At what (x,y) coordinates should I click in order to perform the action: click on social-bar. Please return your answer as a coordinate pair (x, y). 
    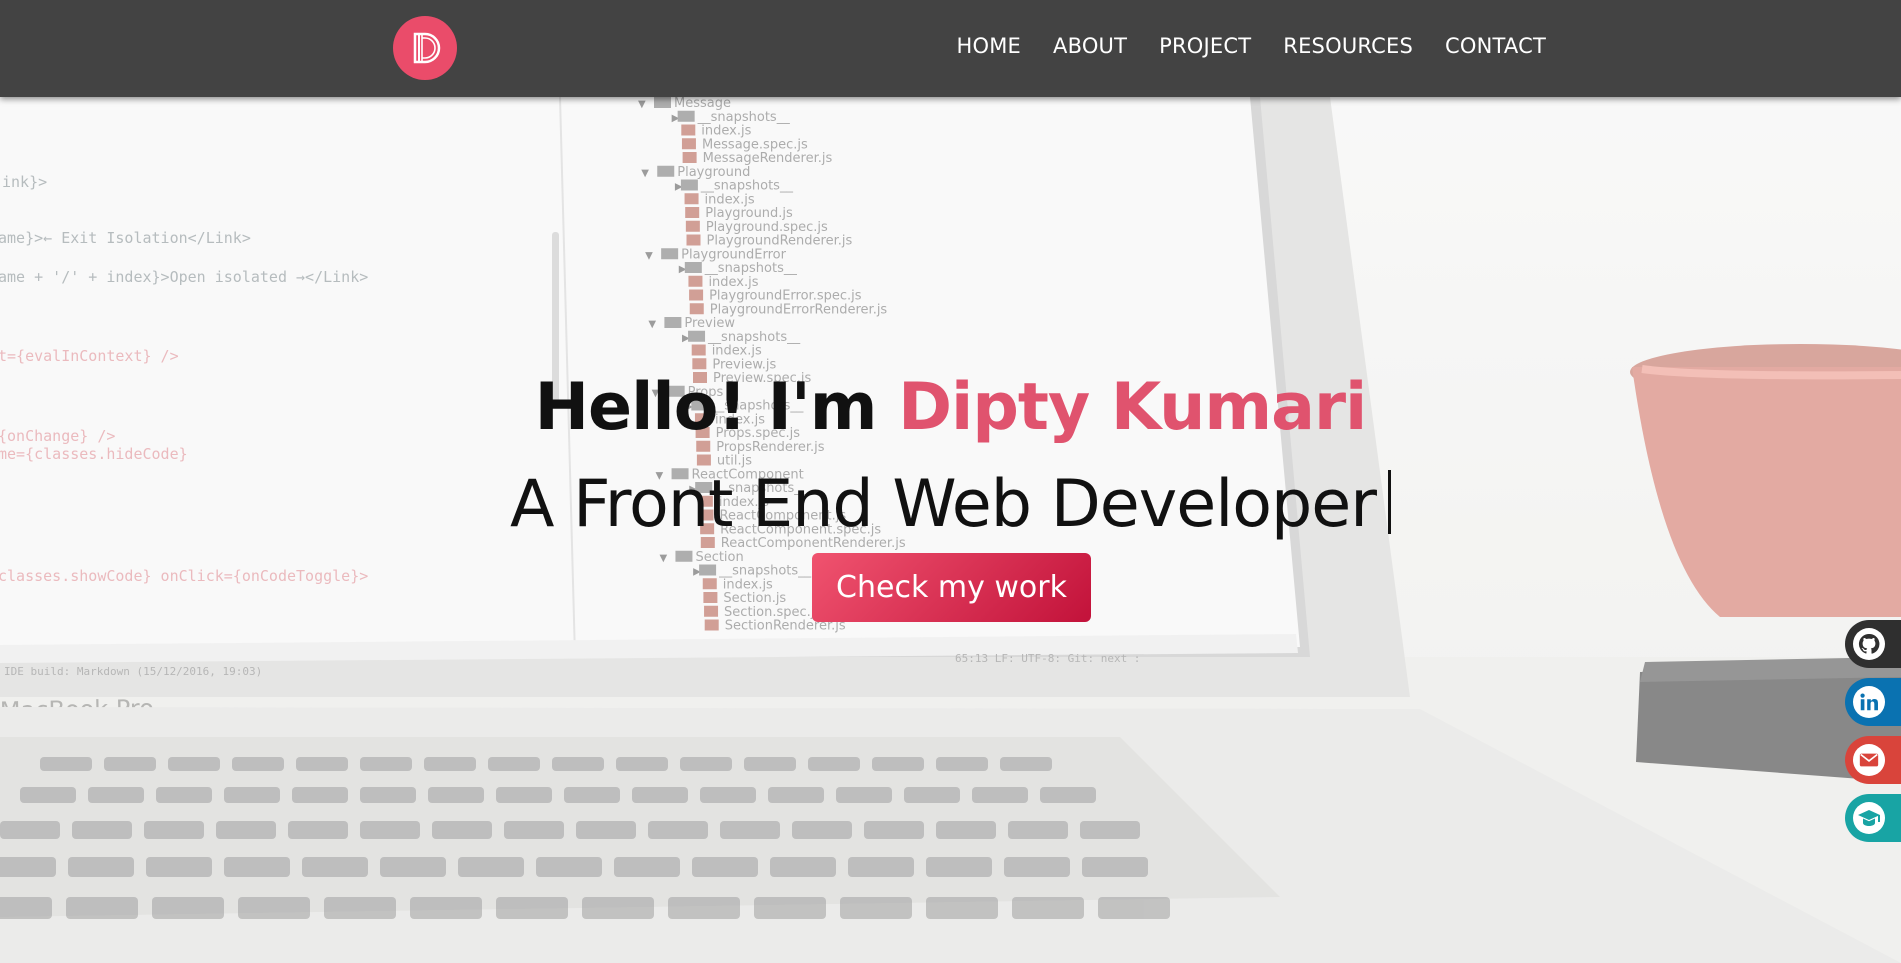
    Looking at the image, I should click on (1873, 731).